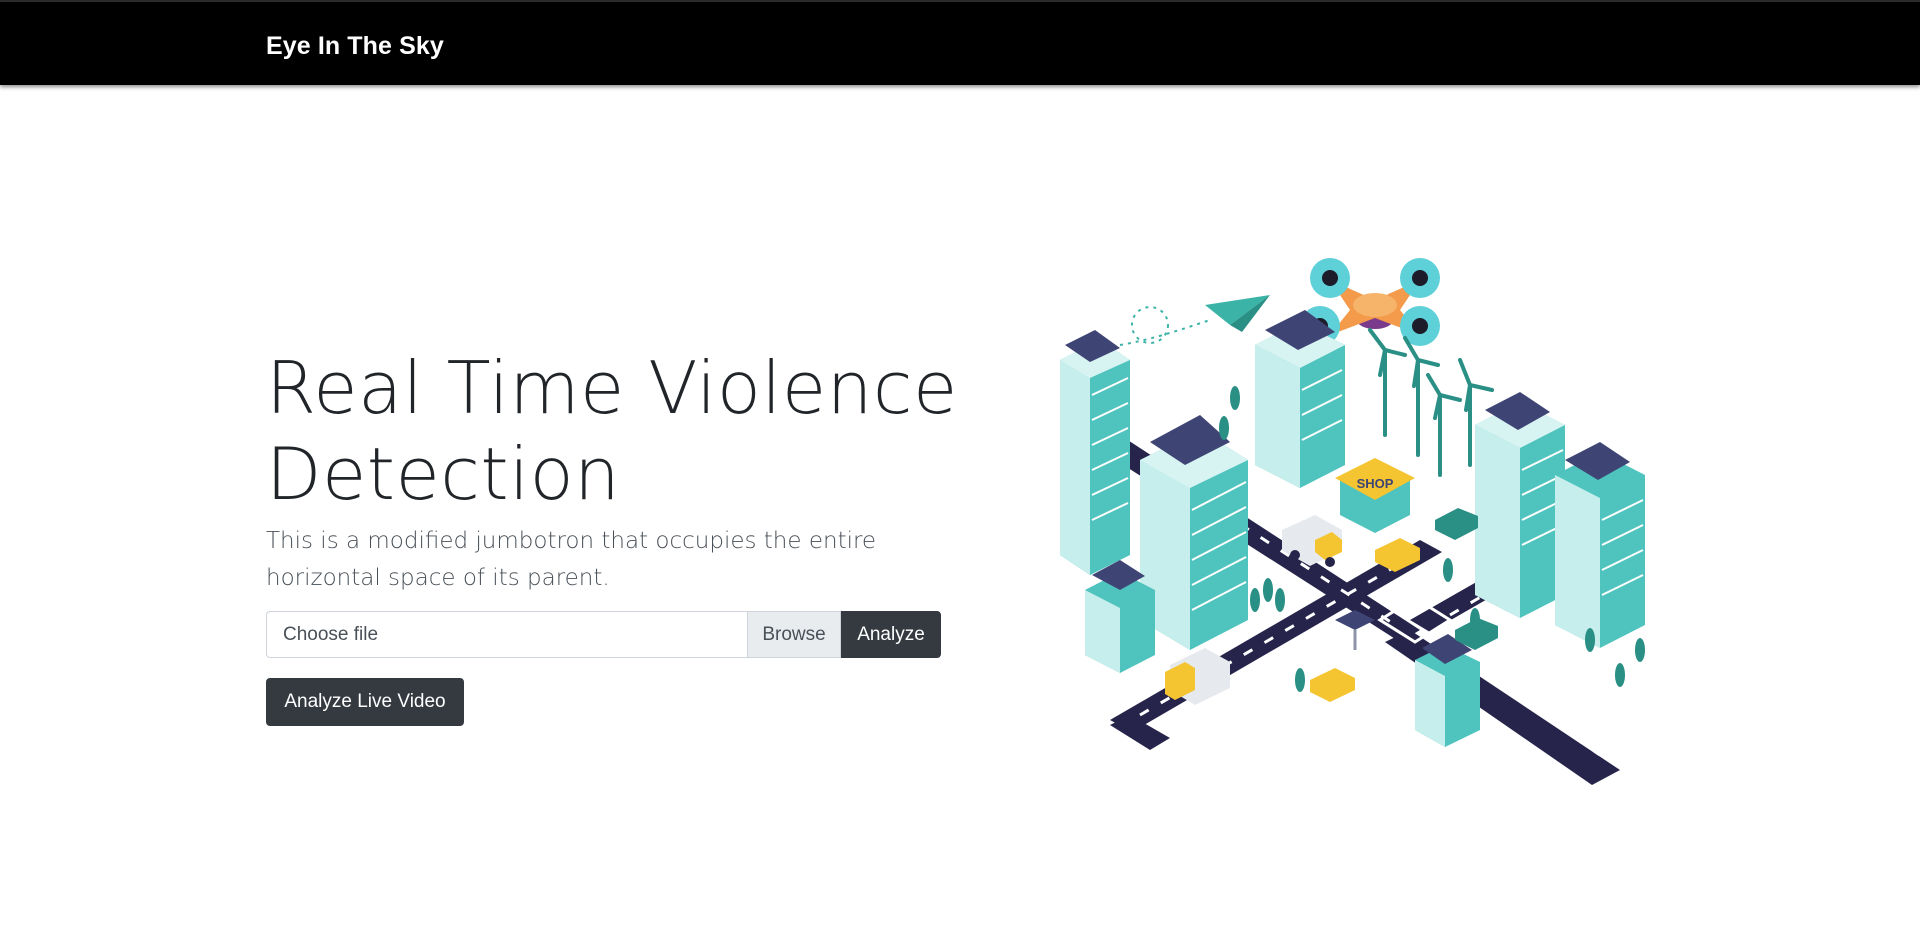  What do you see at coordinates (891, 634) in the screenshot?
I see `analyze-button: Analyze` at bounding box center [891, 634].